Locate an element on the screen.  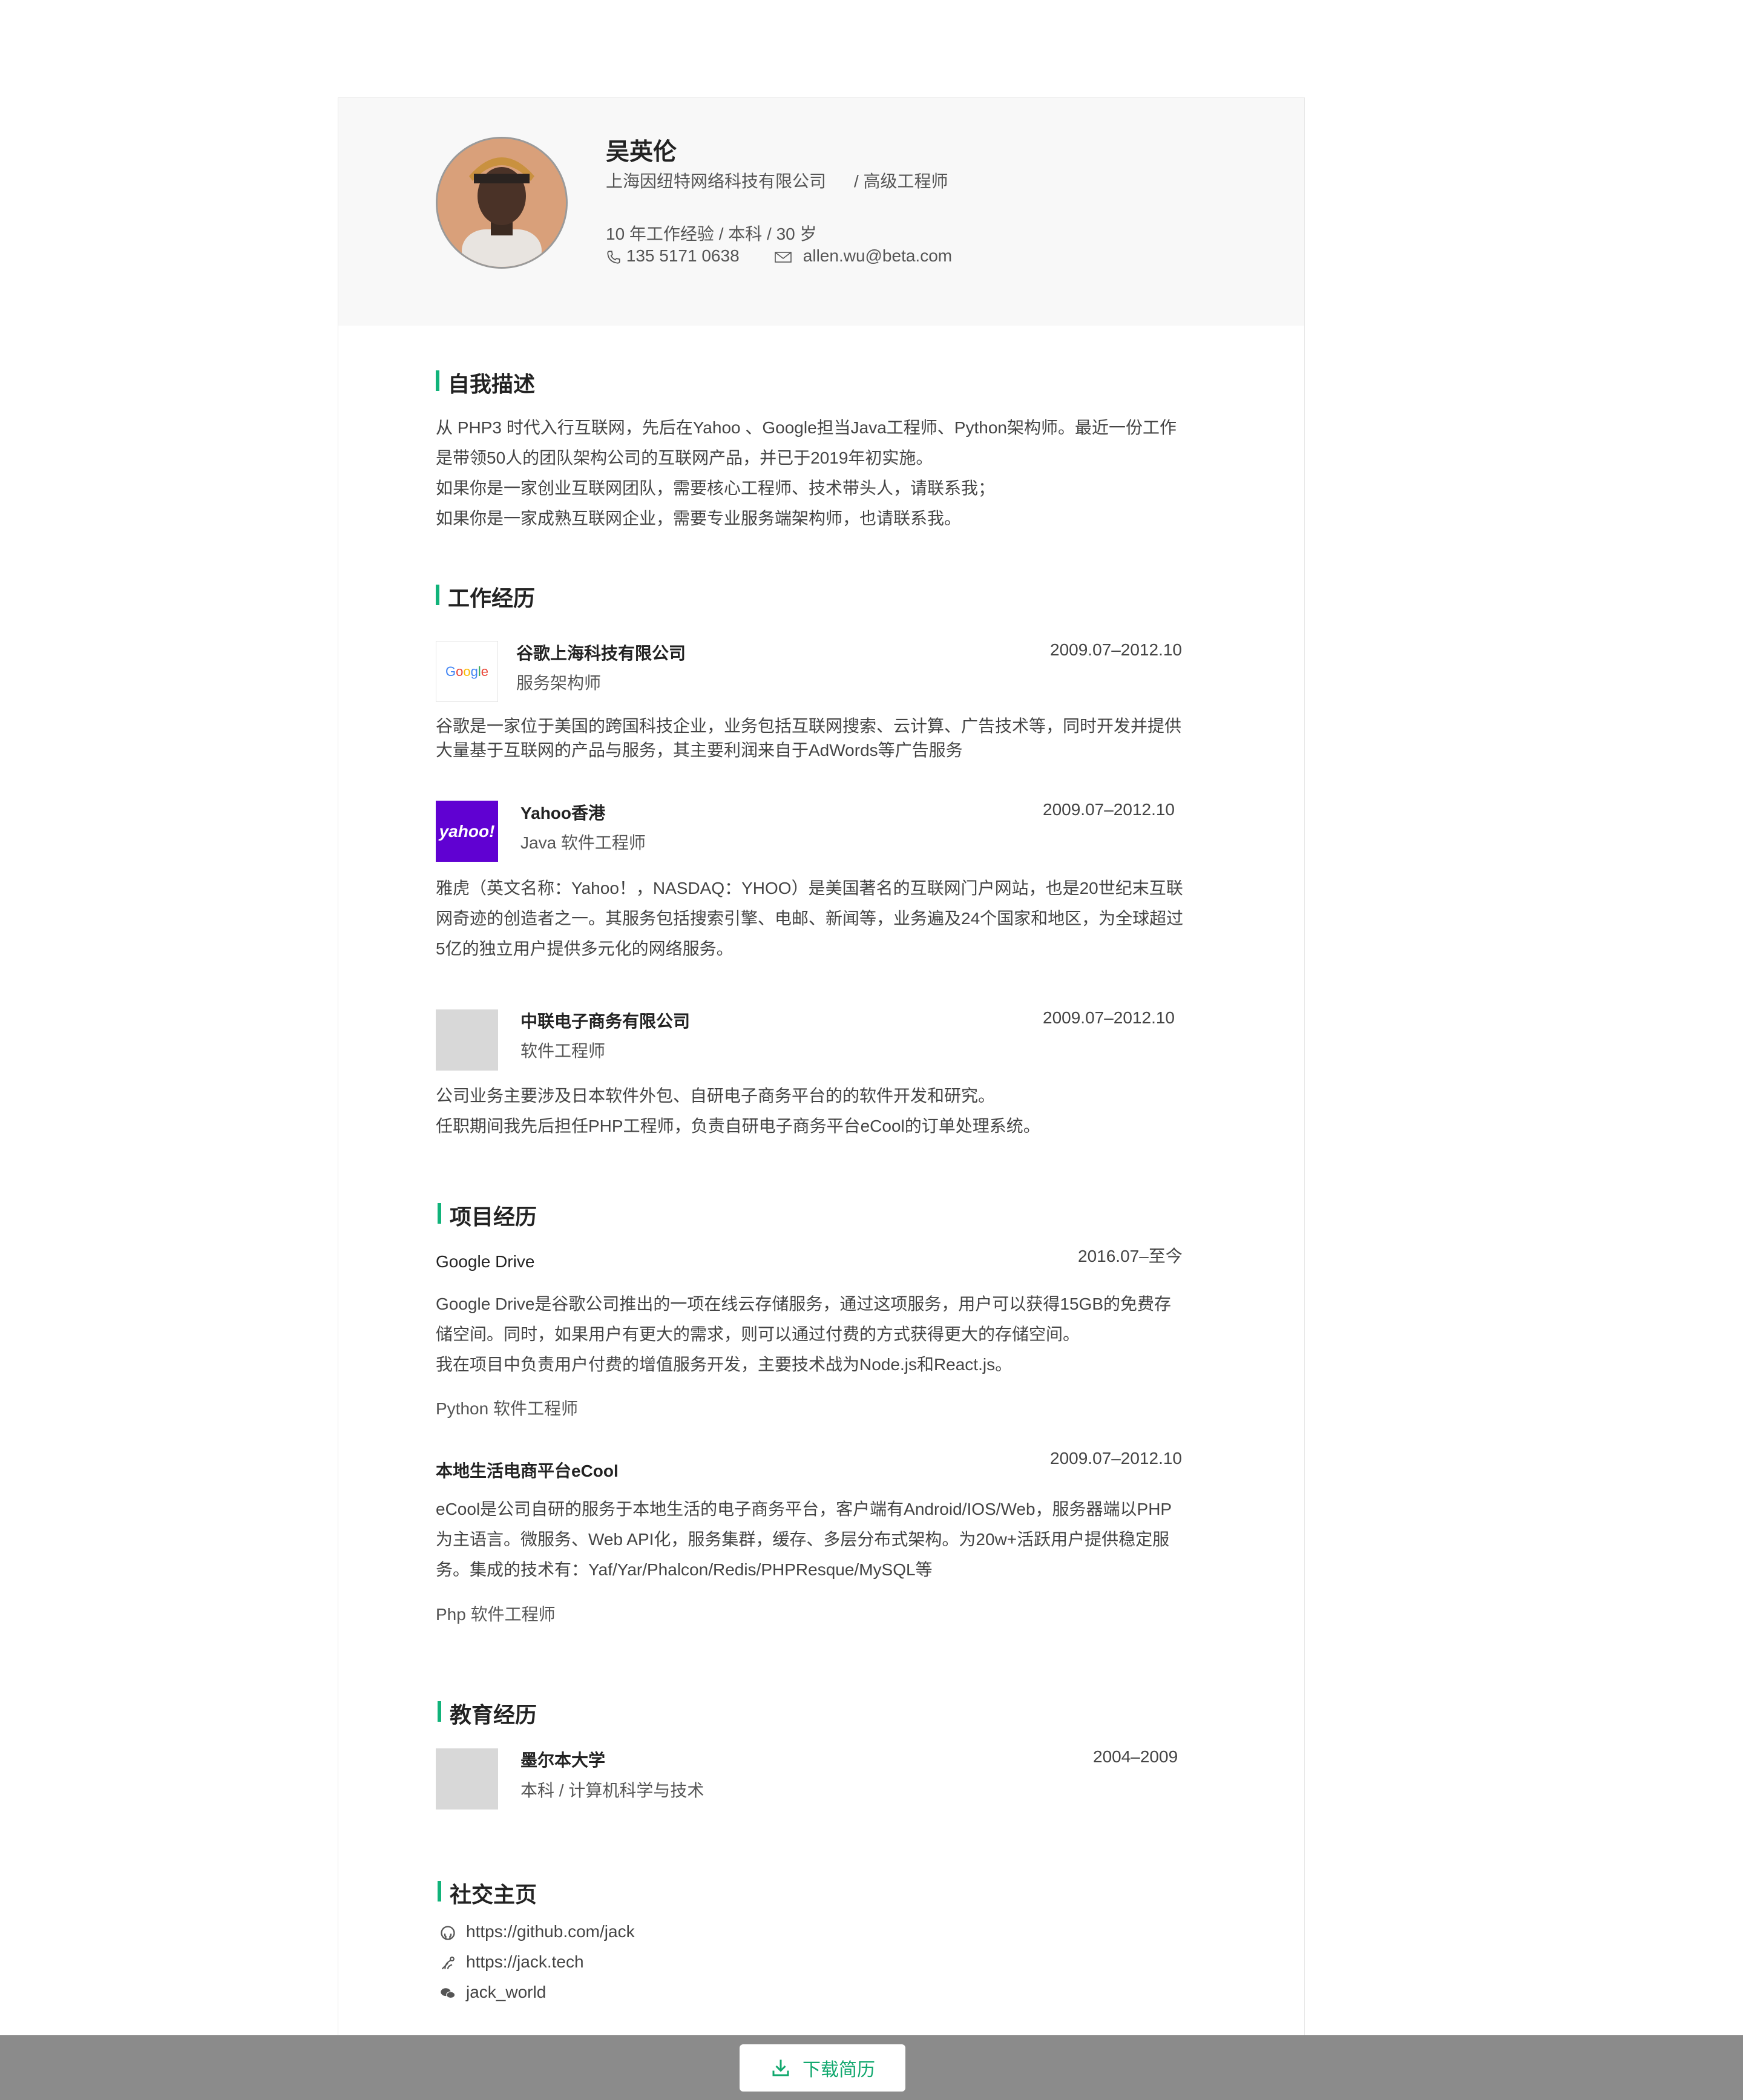
phone-icon is located at coordinates (613, 257).